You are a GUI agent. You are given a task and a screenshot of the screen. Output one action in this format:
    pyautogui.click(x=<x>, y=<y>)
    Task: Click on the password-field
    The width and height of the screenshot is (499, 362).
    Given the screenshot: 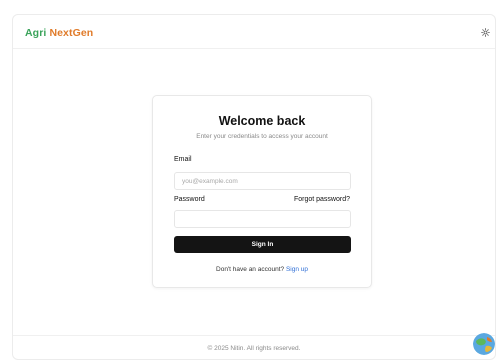 What is the action you would take?
    pyautogui.click(x=262, y=219)
    